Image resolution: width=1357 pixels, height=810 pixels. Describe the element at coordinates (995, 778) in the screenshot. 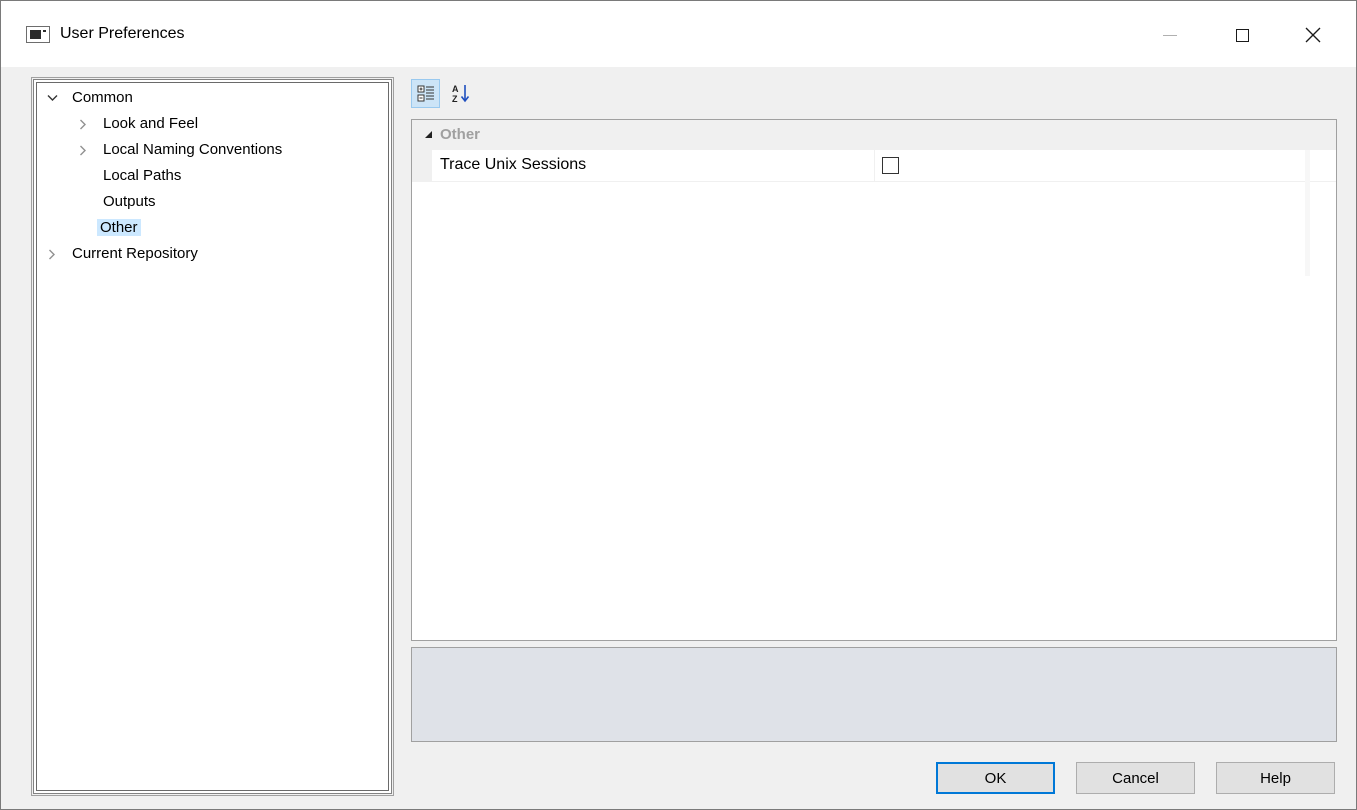

I see `ok-button: OK` at that location.